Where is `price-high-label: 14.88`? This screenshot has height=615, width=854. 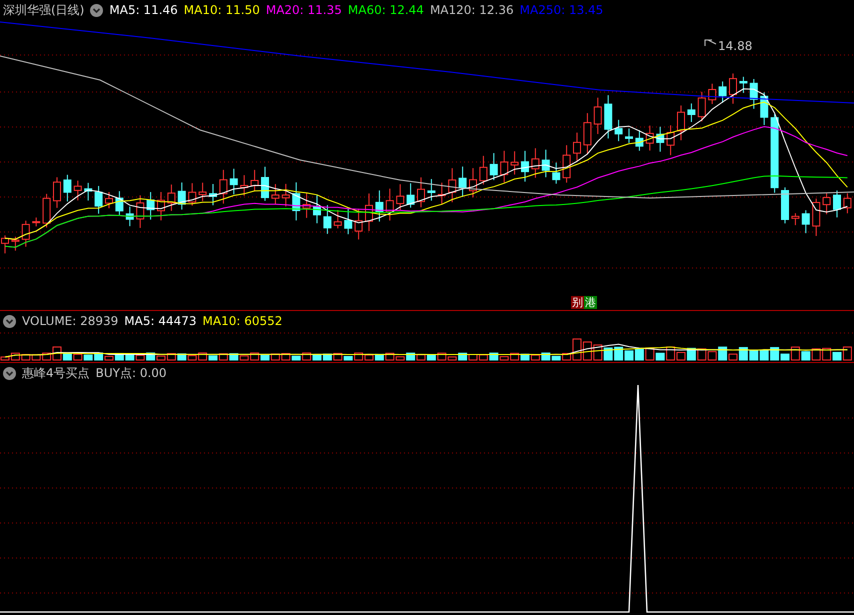 price-high-label: 14.88 is located at coordinates (735, 46).